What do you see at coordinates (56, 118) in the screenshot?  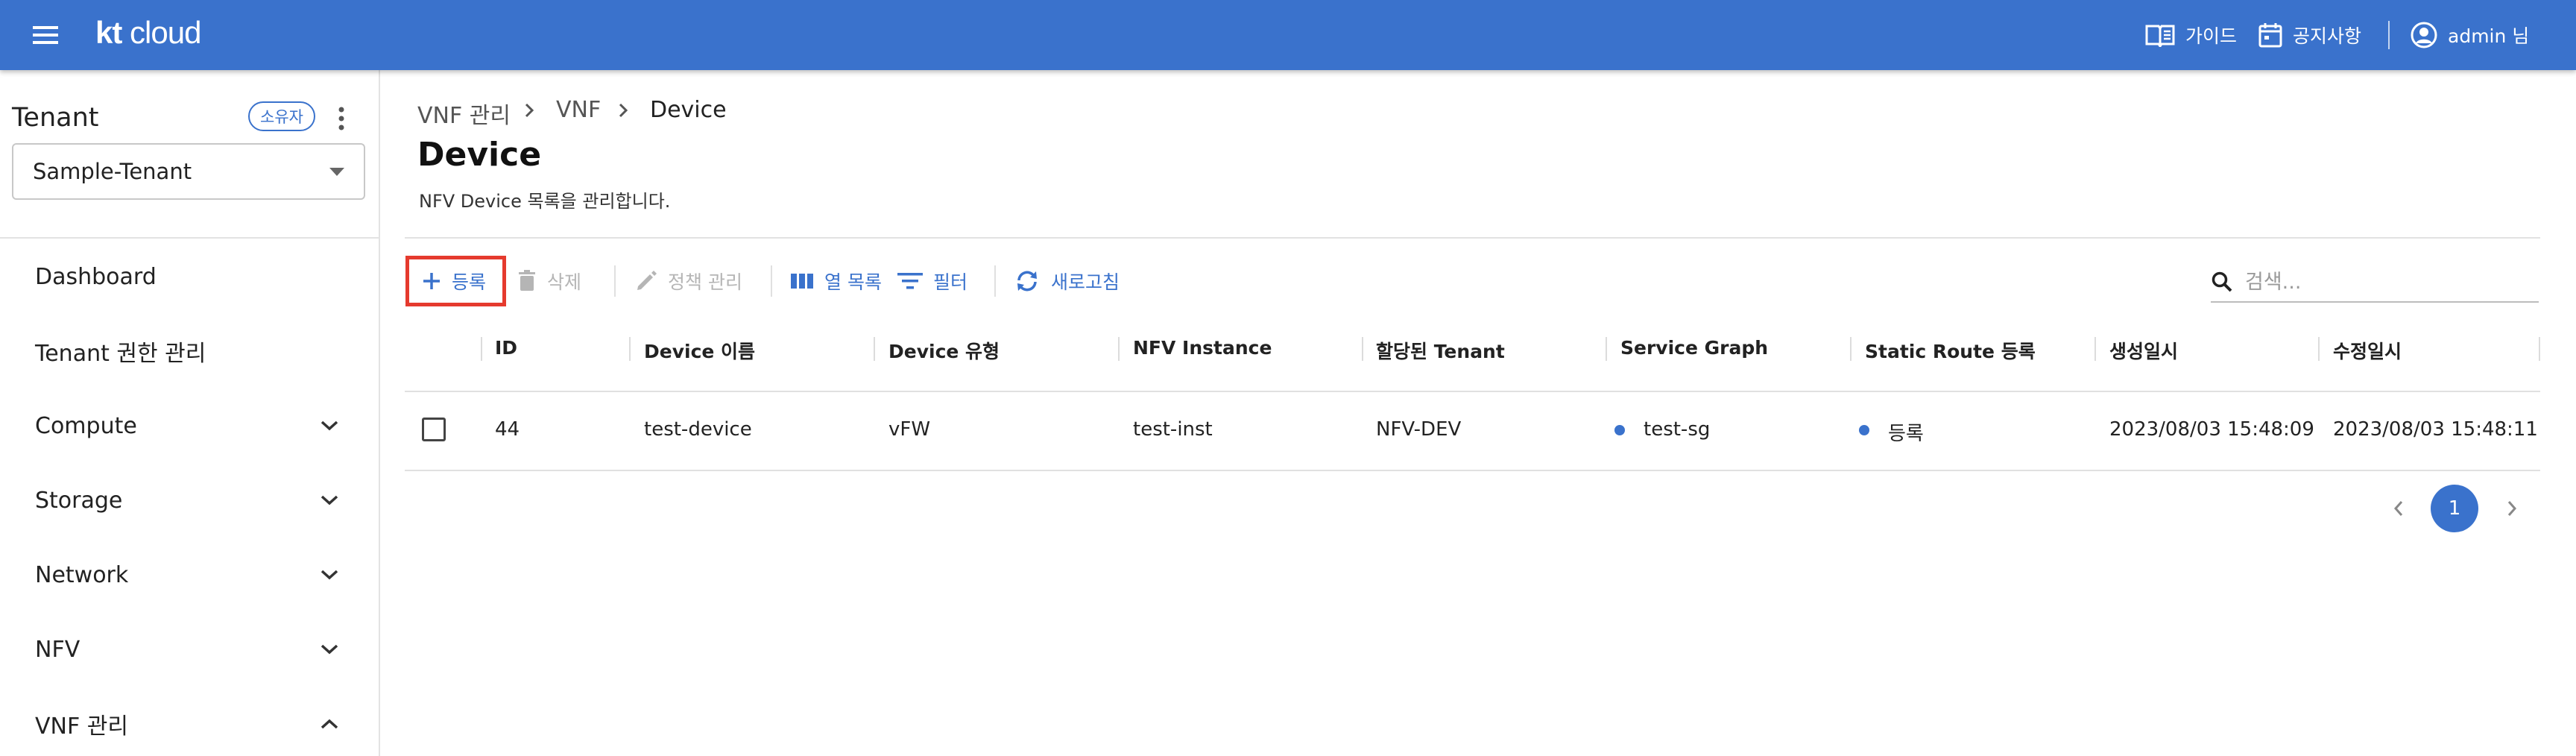 I see `tenant-title: Tenant` at bounding box center [56, 118].